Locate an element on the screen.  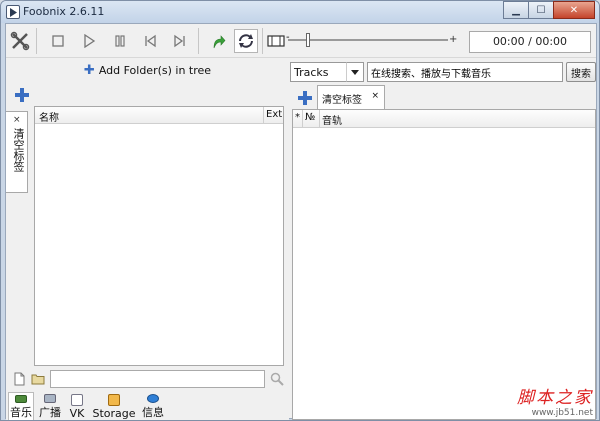
green-arrow-icon is located at coordinates (219, 42).